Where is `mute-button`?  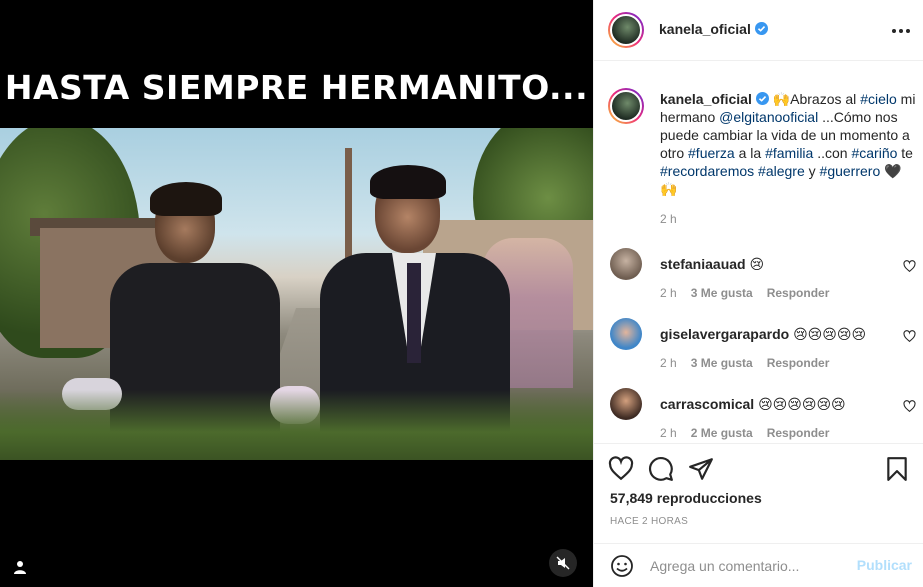 mute-button is located at coordinates (563, 563).